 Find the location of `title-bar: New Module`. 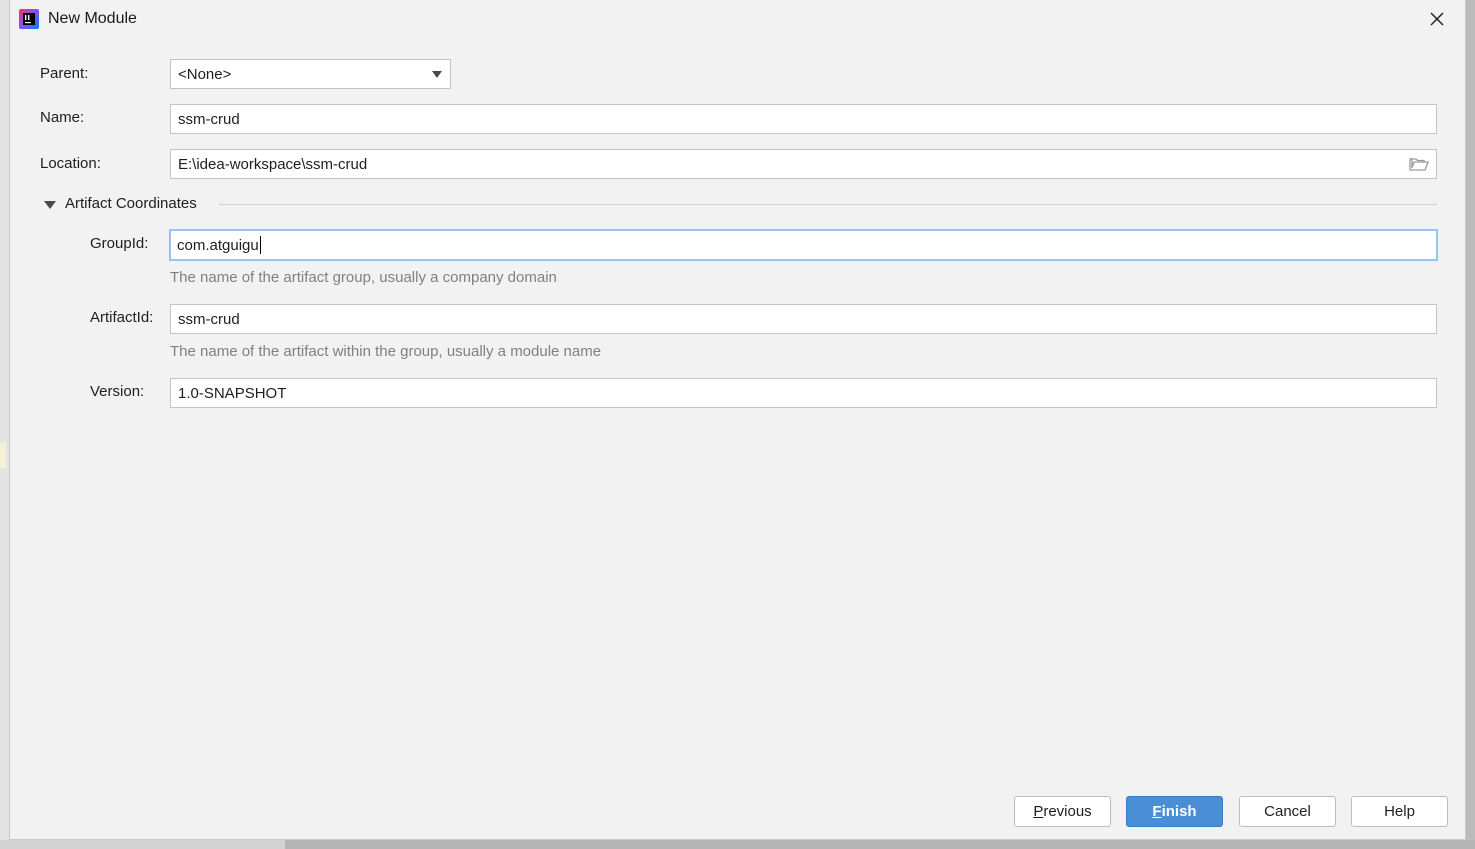

title-bar: New Module is located at coordinates (737, 19).